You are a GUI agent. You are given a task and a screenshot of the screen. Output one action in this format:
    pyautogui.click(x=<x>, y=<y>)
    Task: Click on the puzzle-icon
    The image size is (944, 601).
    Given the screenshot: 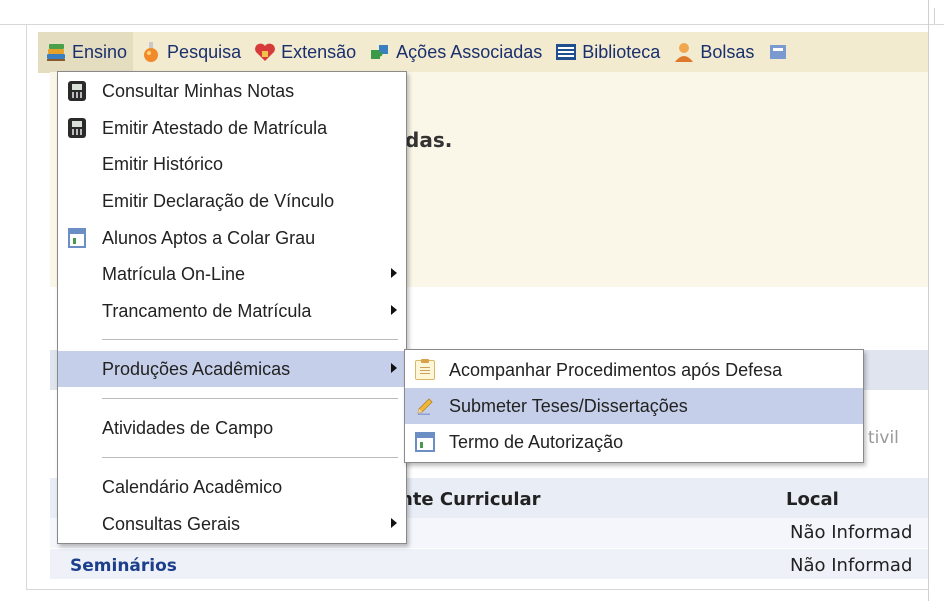 What is the action you would take?
    pyautogui.click(x=380, y=52)
    